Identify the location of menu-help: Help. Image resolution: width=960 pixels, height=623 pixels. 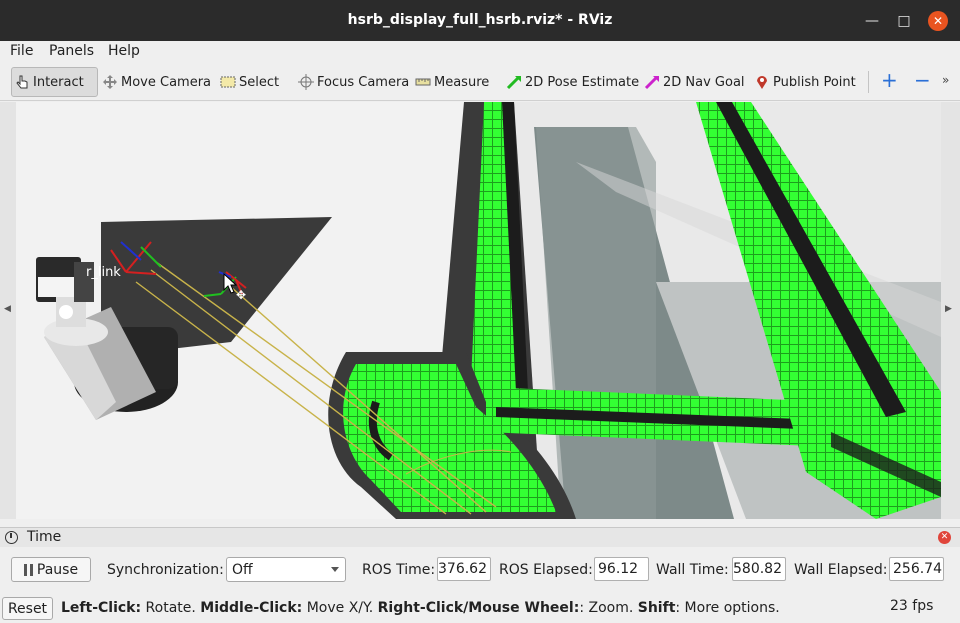
(124, 51).